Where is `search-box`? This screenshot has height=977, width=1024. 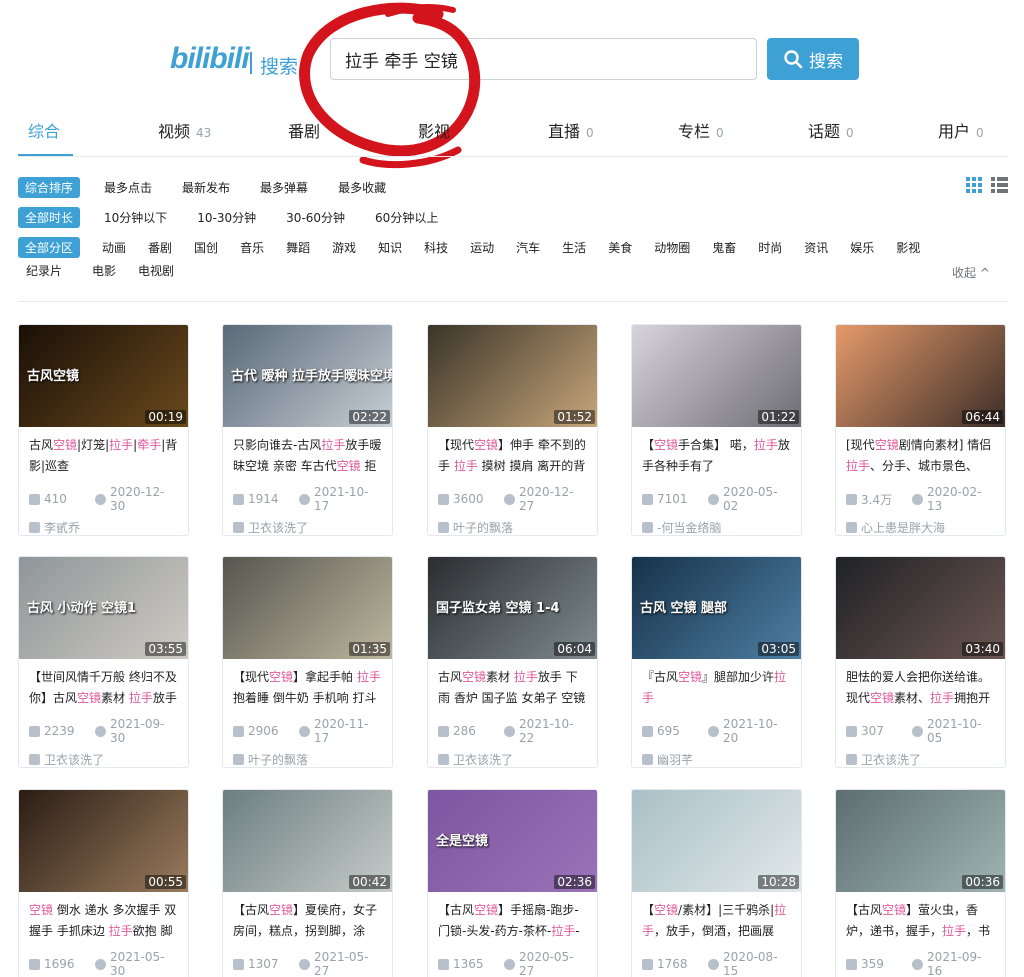
search-box is located at coordinates (543, 59).